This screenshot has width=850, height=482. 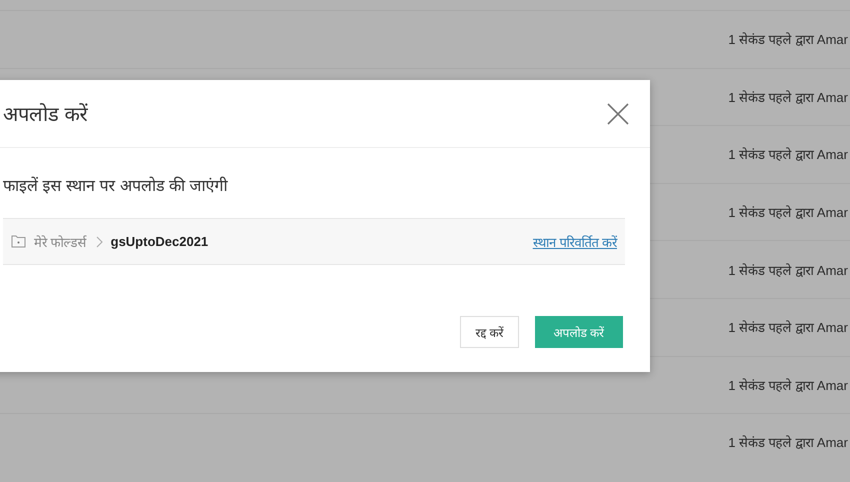 What do you see at coordinates (116, 186) in the screenshot?
I see `dialog-message: फाइलें इस स्थान पर अपलोड की जाएंगी` at bounding box center [116, 186].